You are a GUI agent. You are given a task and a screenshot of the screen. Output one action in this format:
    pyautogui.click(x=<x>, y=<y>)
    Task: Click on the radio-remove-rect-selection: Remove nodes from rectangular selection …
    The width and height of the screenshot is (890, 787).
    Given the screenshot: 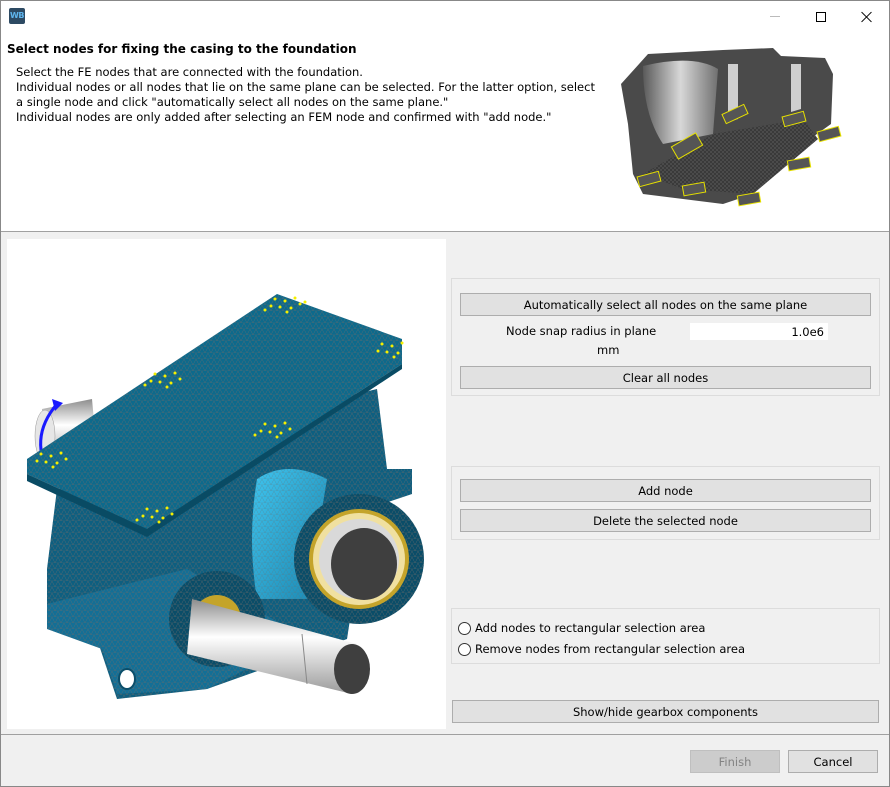 What is the action you would take?
    pyautogui.click(x=601, y=649)
    